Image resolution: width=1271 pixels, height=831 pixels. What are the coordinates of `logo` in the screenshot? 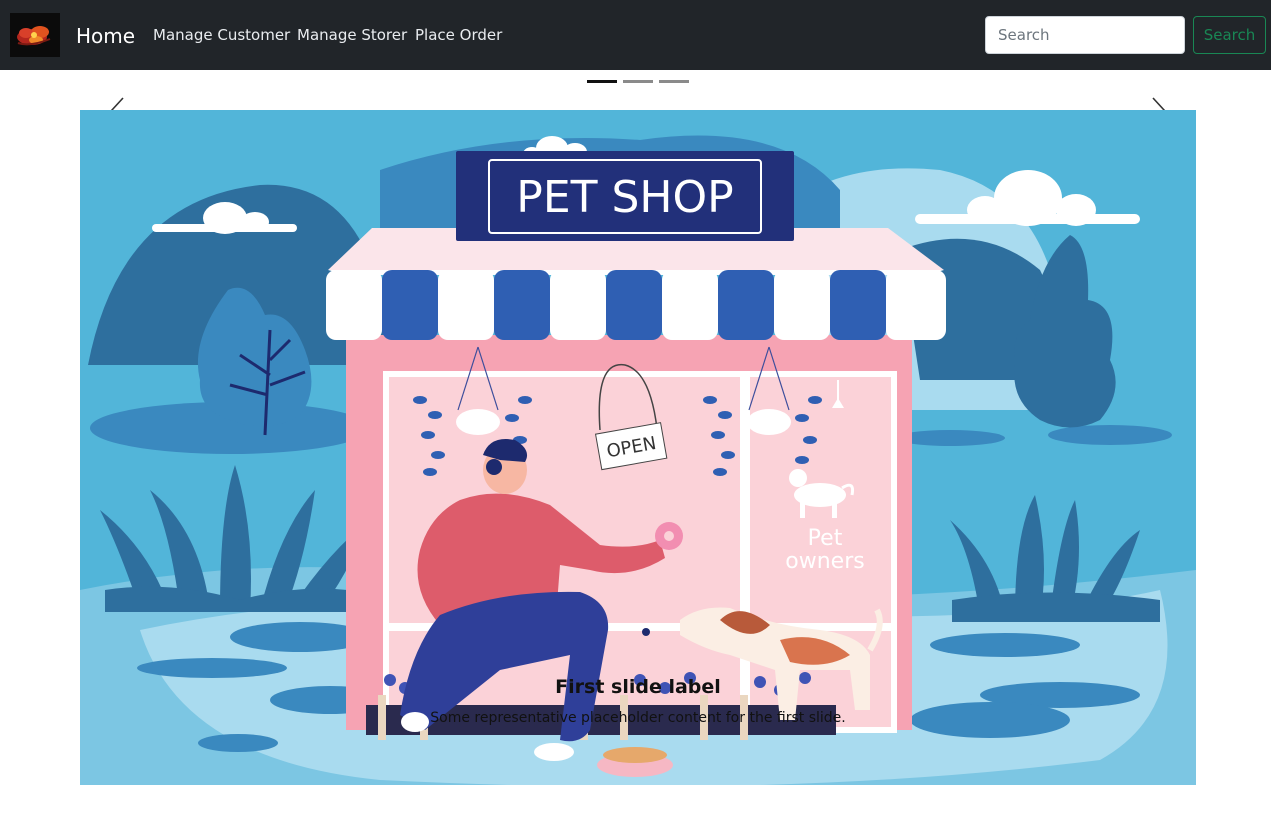 It's located at (35, 35).